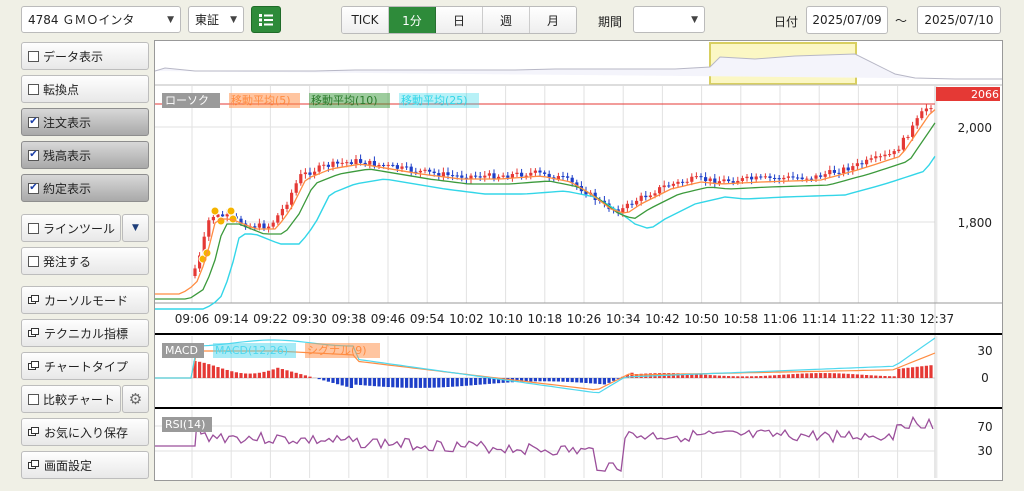 The image size is (1024, 491). What do you see at coordinates (506, 20) in the screenshot?
I see `tab-week: 週` at bounding box center [506, 20].